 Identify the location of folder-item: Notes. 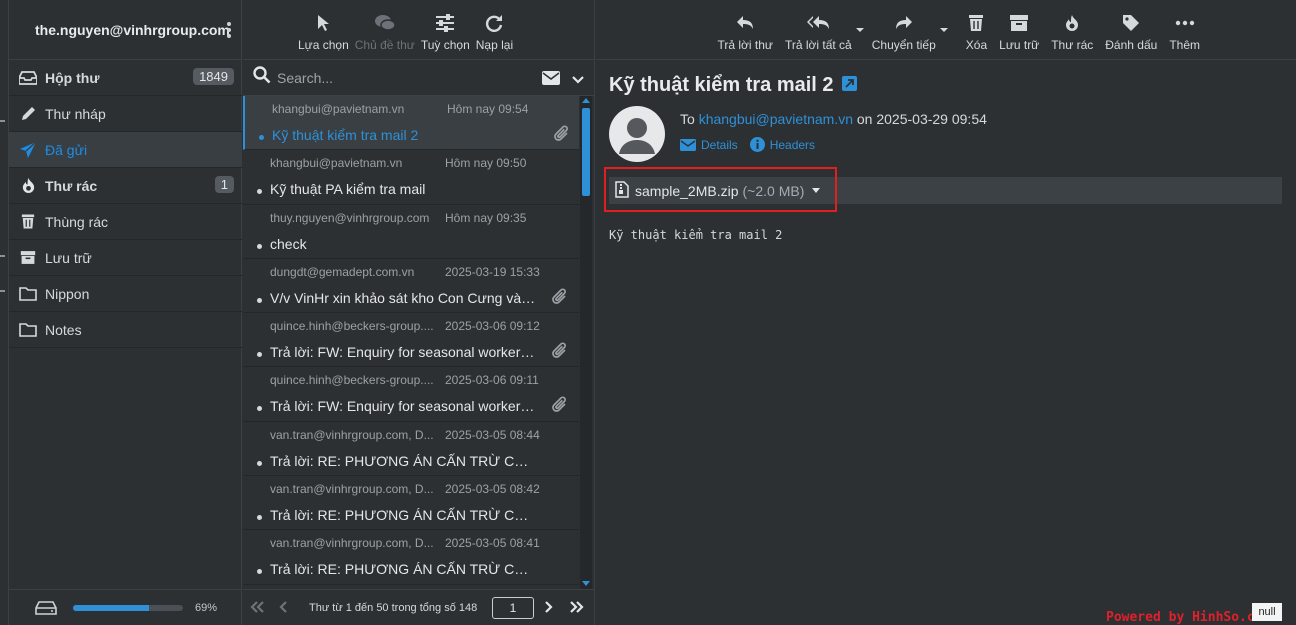
(125, 330).